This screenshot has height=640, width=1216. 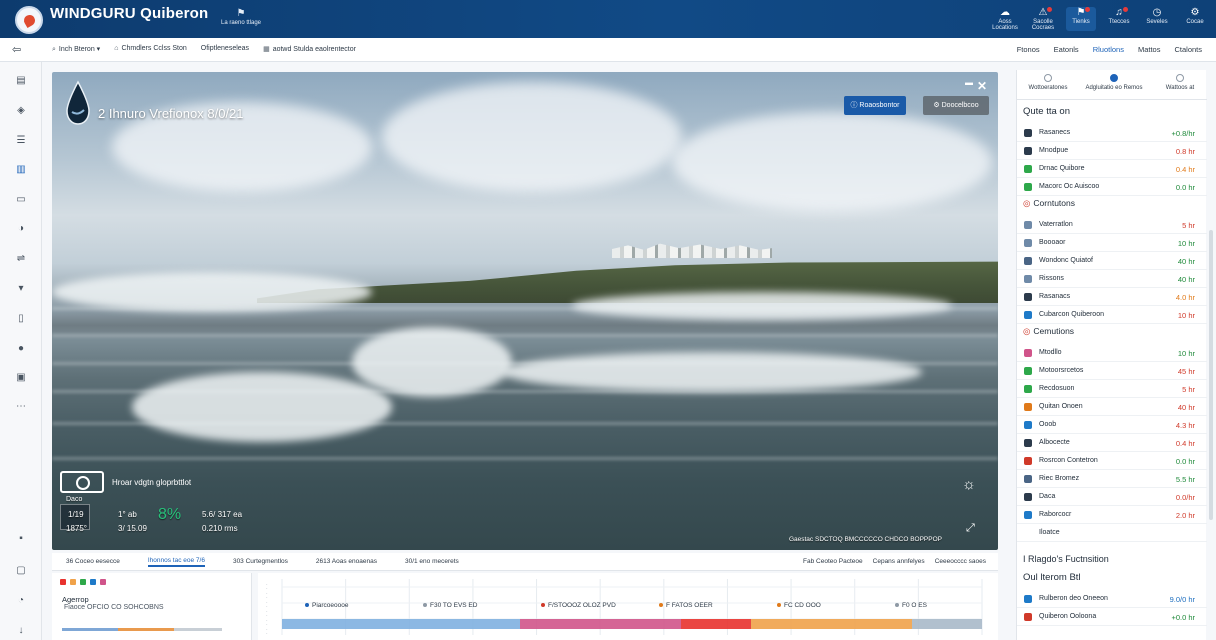 I want to click on list-item: Quiberon Ooloona +0.0 hr, so click(x=1112, y=617).